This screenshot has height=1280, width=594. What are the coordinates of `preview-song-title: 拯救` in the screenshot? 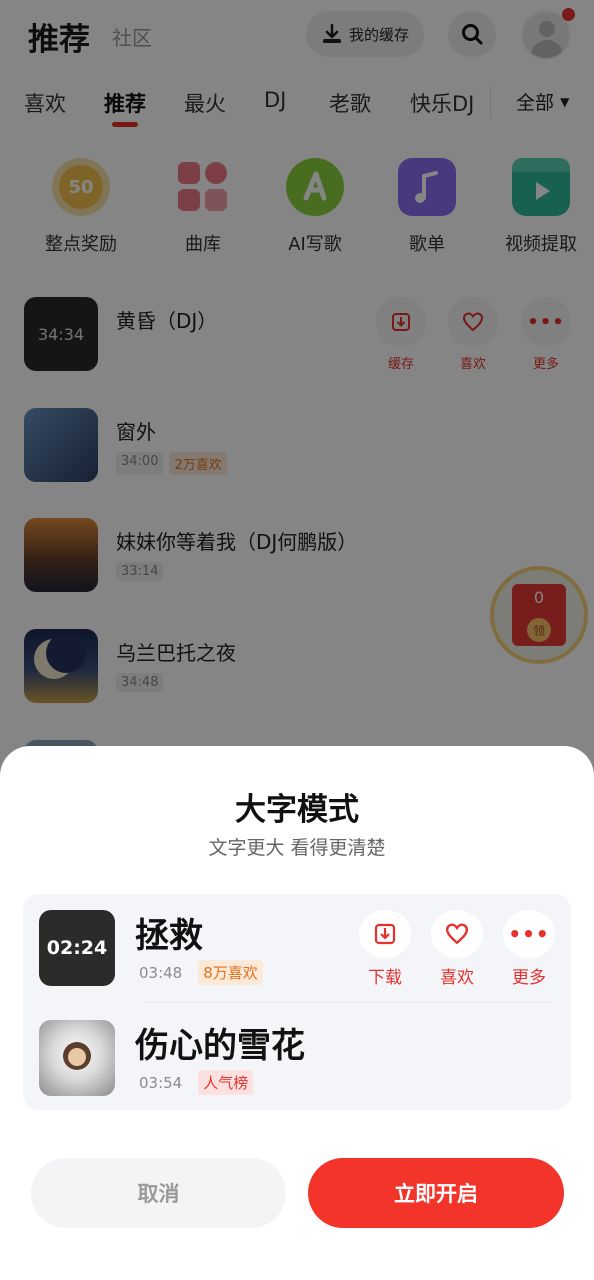 It's located at (169, 936).